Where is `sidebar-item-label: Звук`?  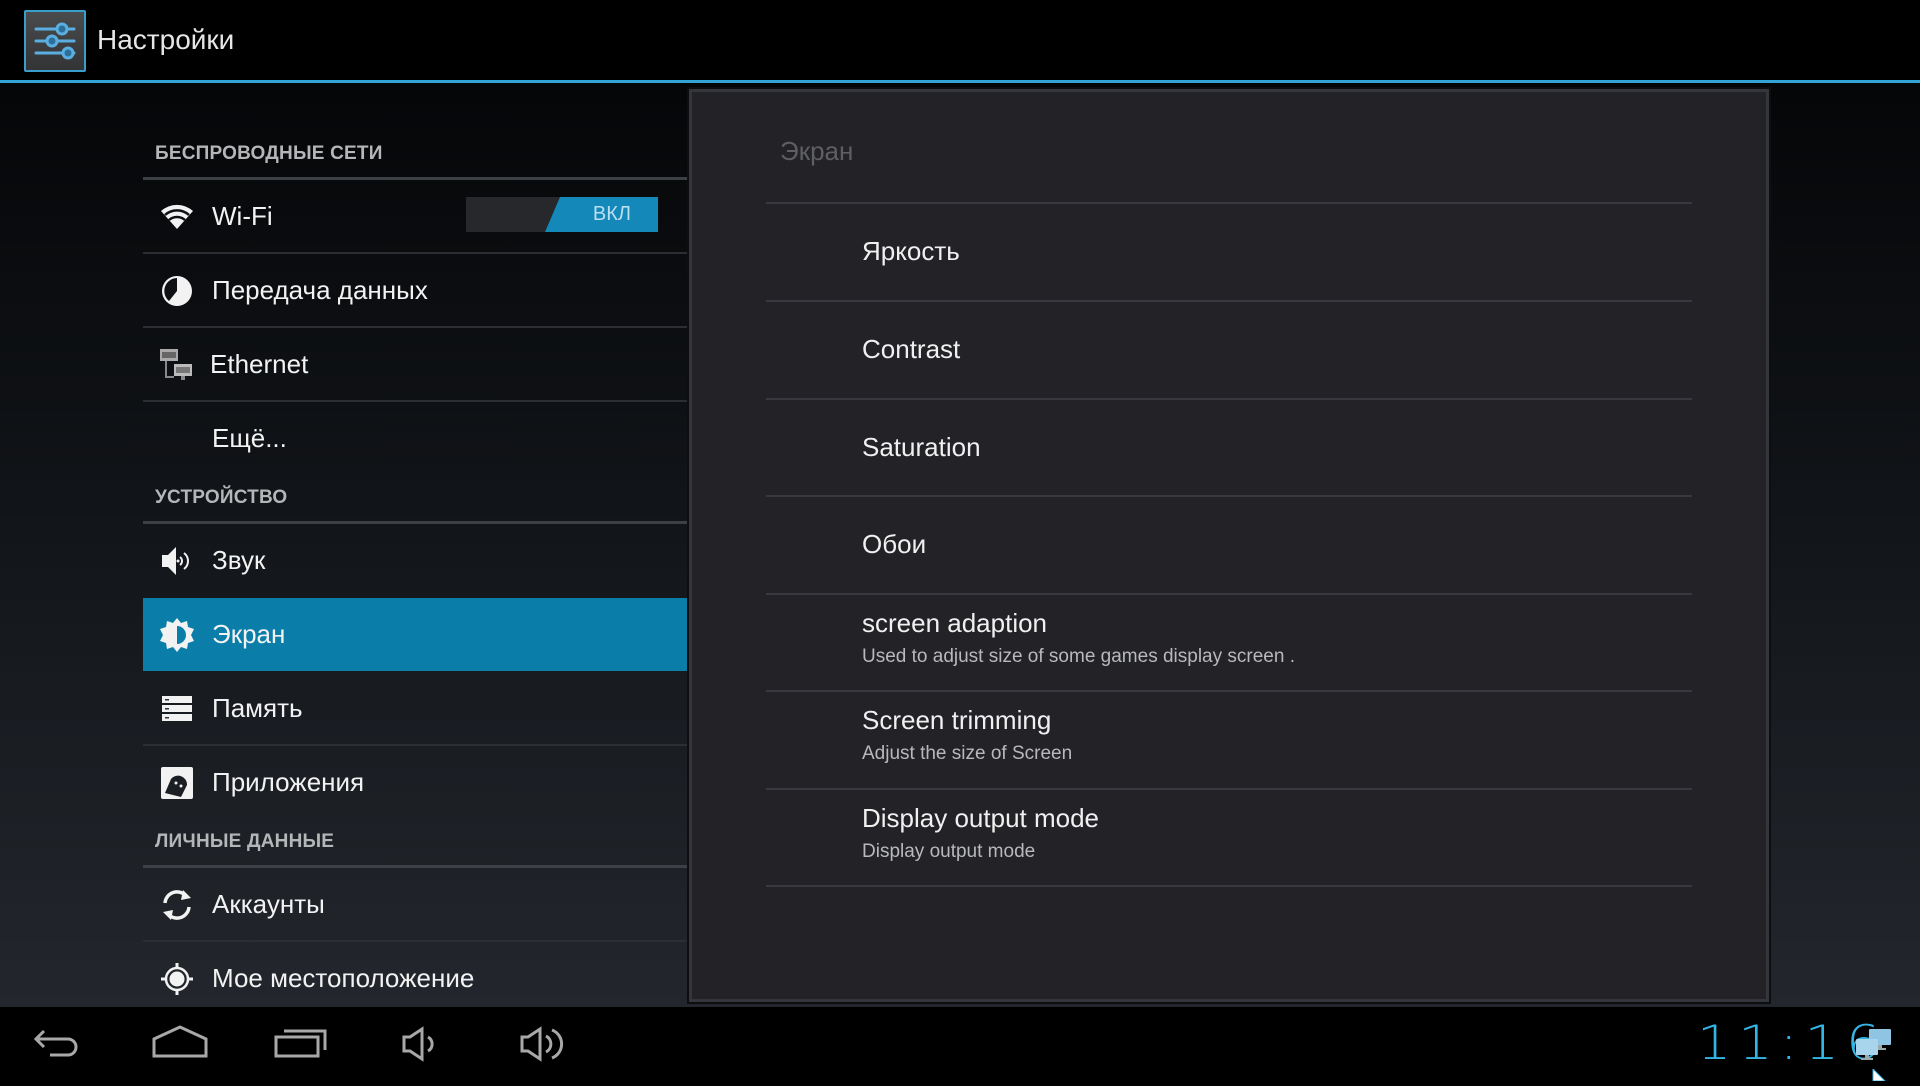
sidebar-item-label: Звук is located at coordinates (239, 560).